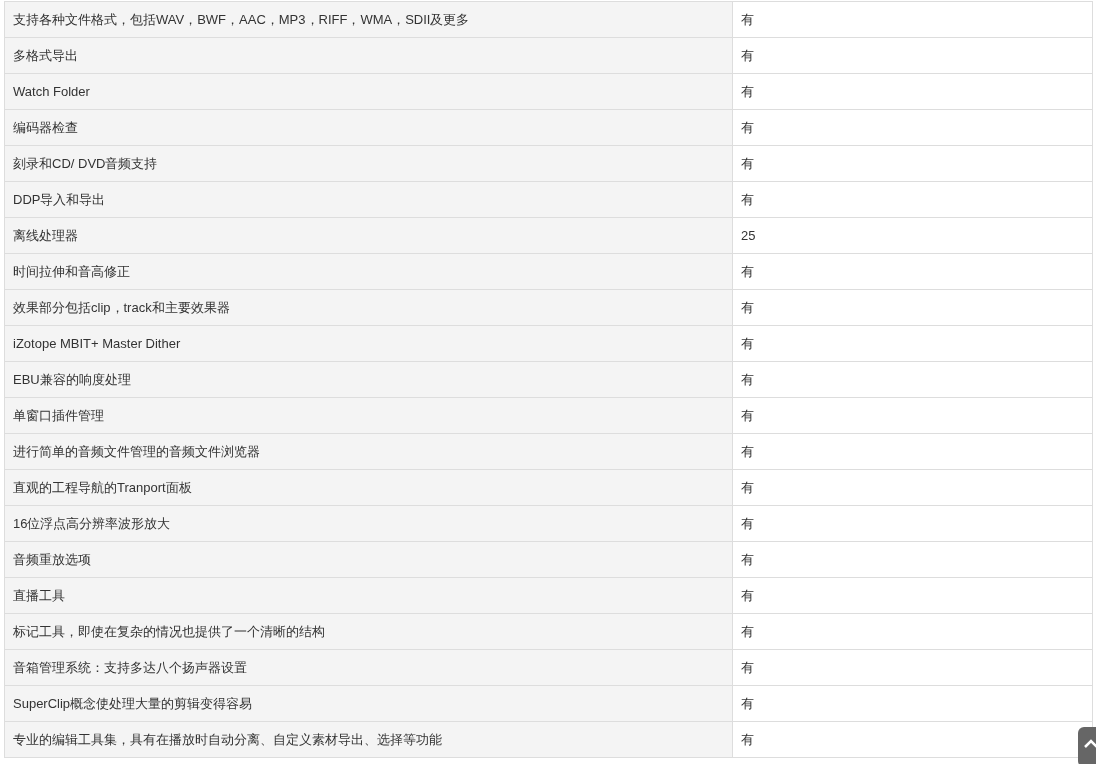 The image size is (1096, 764). Describe the element at coordinates (368, 91) in the screenshot. I see `feature-cell: Watch Folder` at that location.